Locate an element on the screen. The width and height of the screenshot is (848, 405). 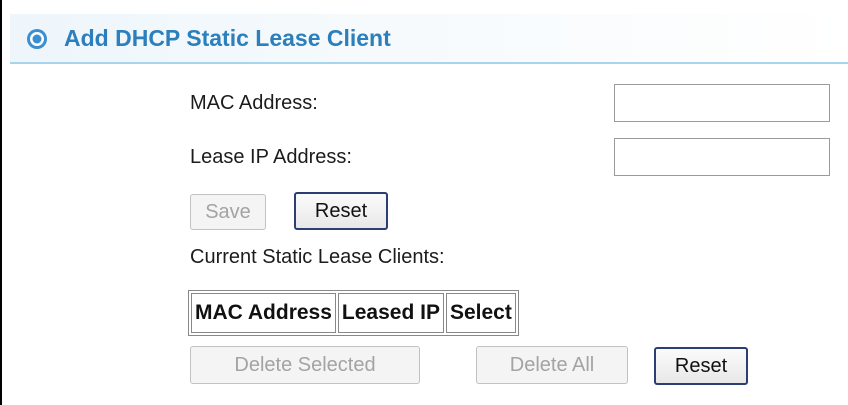
section-header: Add DHCP Static Lease Client is located at coordinates (429, 39).